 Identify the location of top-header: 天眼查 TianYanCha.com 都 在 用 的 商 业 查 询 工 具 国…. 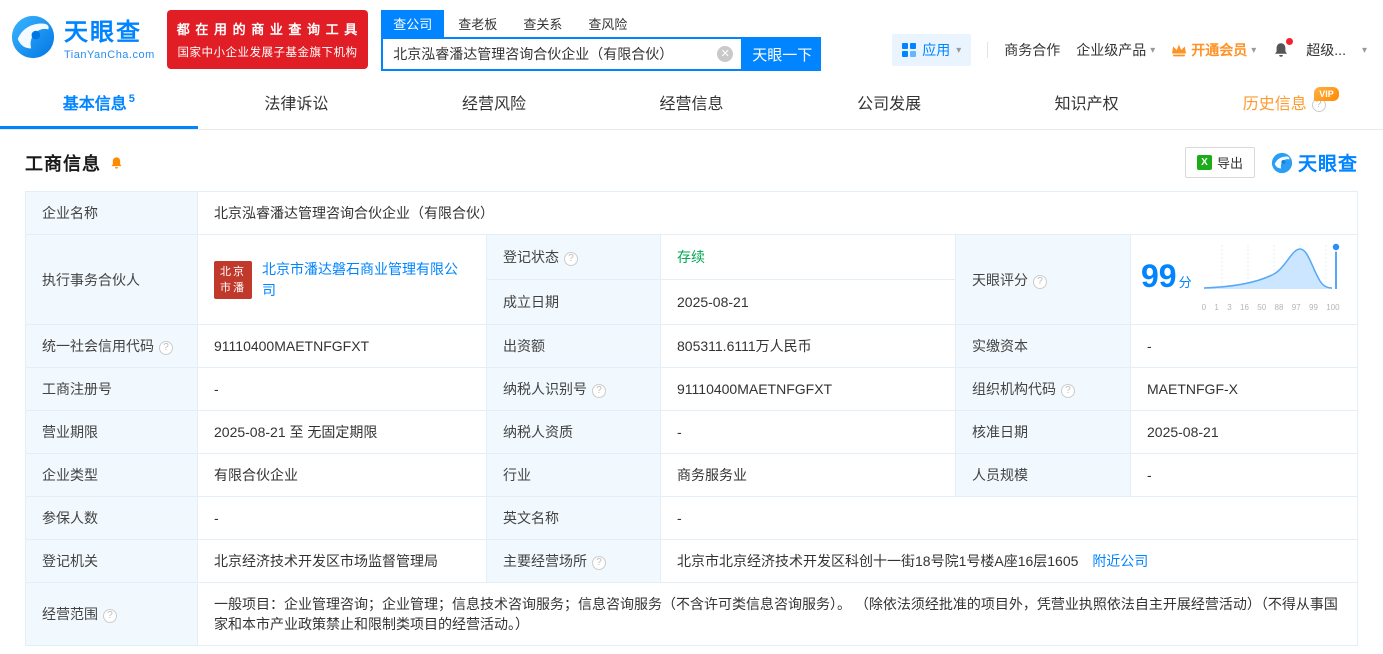
(691, 40).